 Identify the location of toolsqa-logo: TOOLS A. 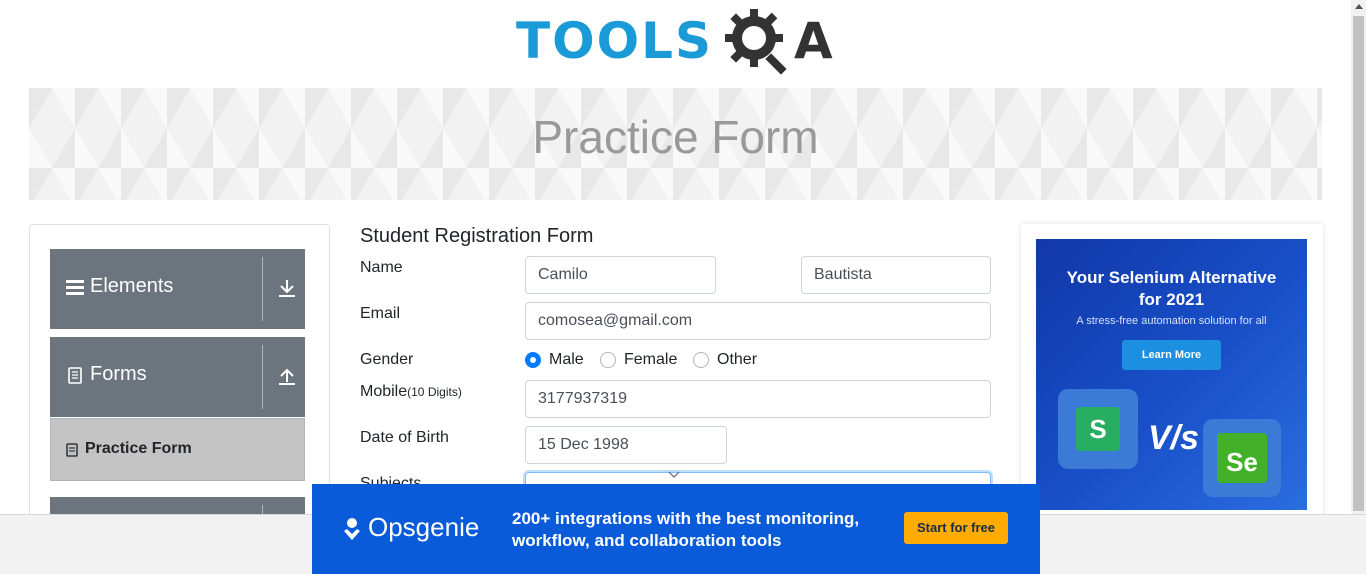
(678, 41).